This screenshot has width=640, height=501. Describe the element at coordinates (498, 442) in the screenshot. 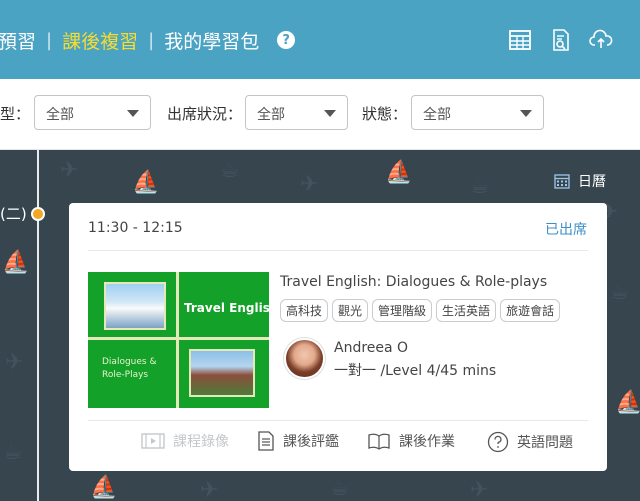

I see `question-icon` at that location.